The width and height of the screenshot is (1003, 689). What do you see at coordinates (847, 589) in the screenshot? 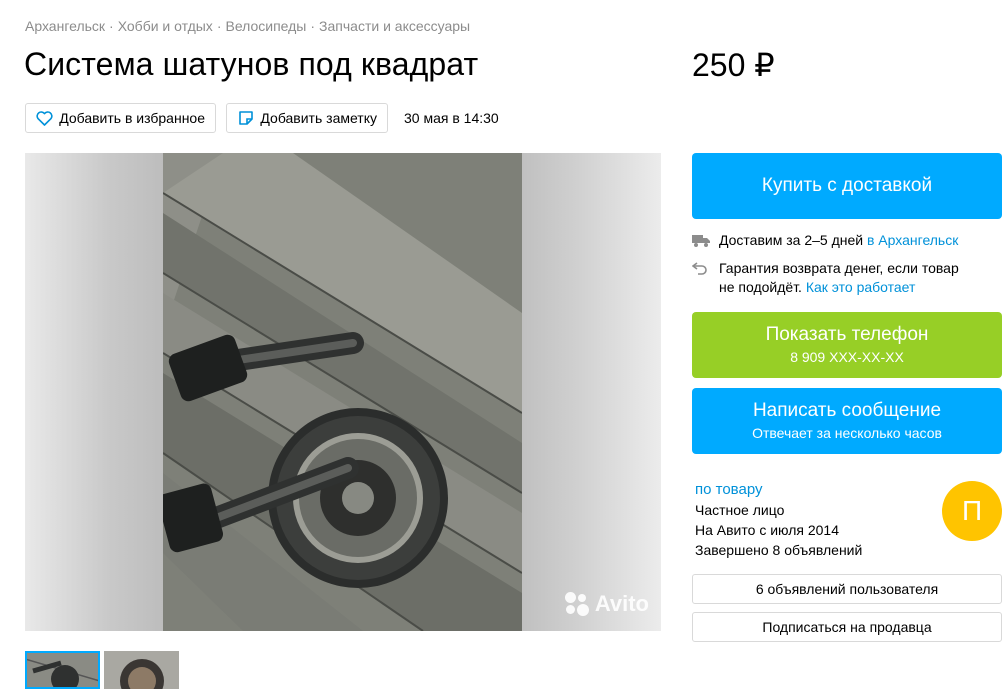
I see `seller-ads-button: 6 объявлений пользователя` at bounding box center [847, 589].